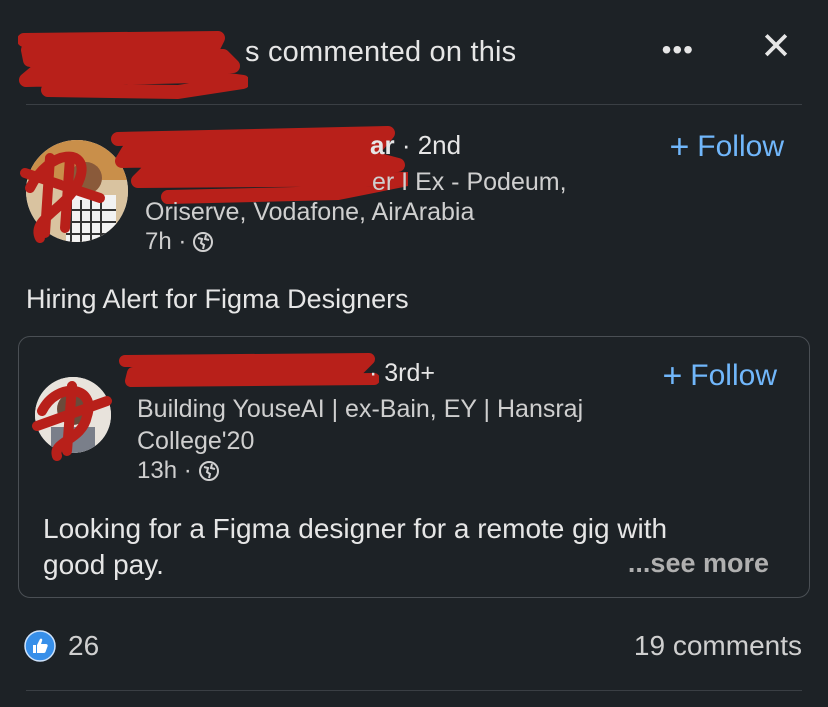 This screenshot has width=828, height=707. I want to click on more-horizontal-icon: •••, so click(678, 50).